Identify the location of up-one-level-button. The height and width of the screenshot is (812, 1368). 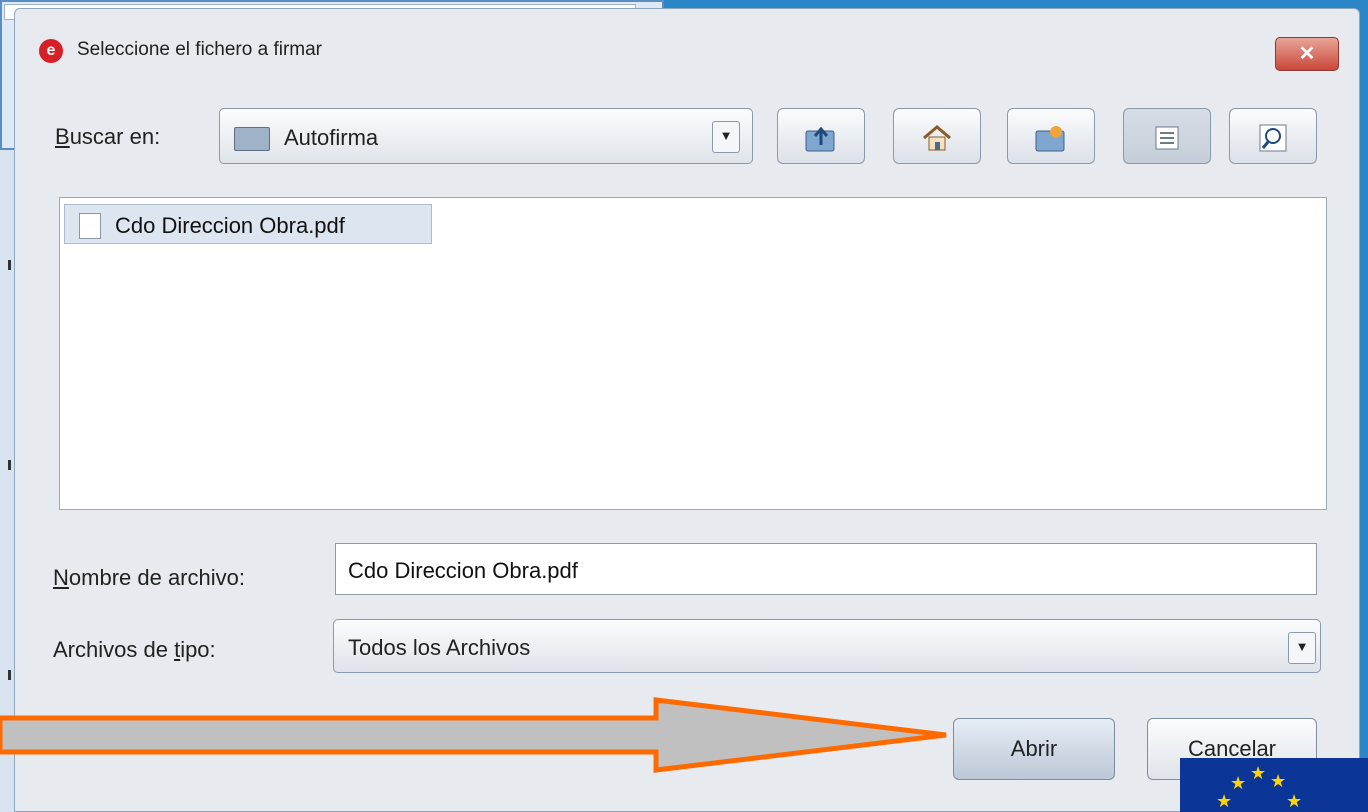
(821, 136).